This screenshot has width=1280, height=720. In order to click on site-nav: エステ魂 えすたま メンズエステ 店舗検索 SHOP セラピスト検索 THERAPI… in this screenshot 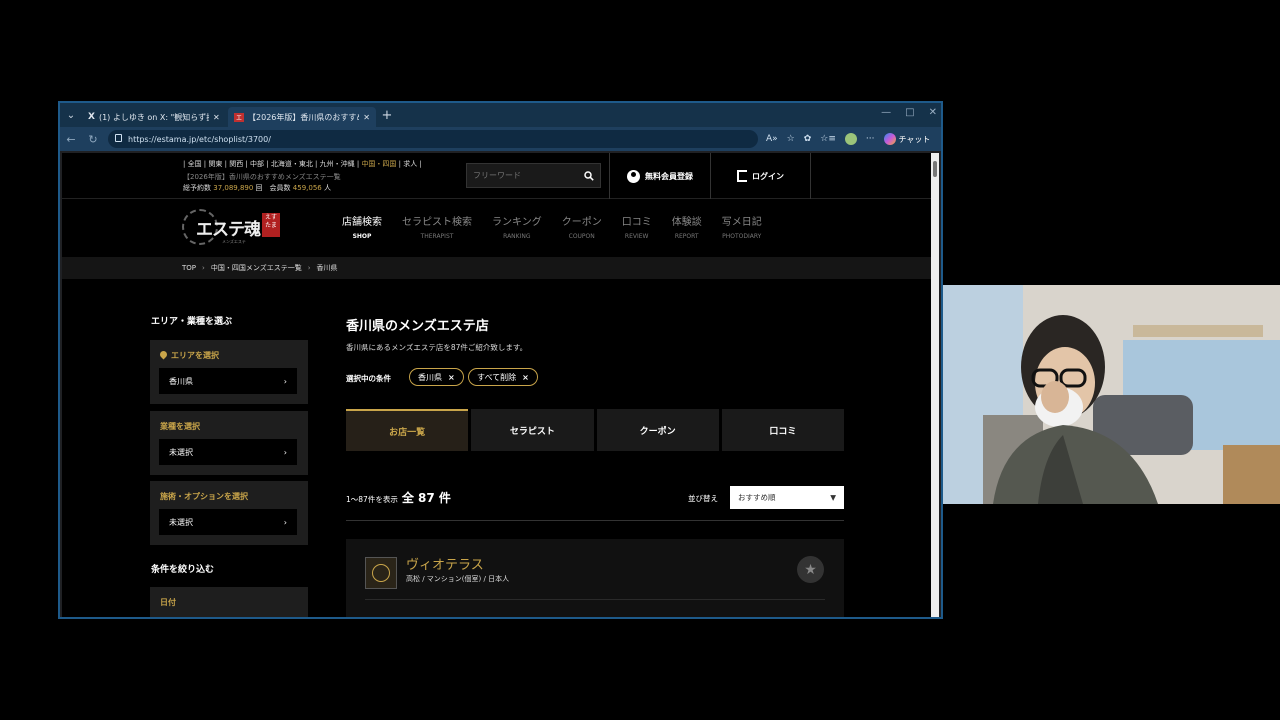, I will do `click(496, 228)`.